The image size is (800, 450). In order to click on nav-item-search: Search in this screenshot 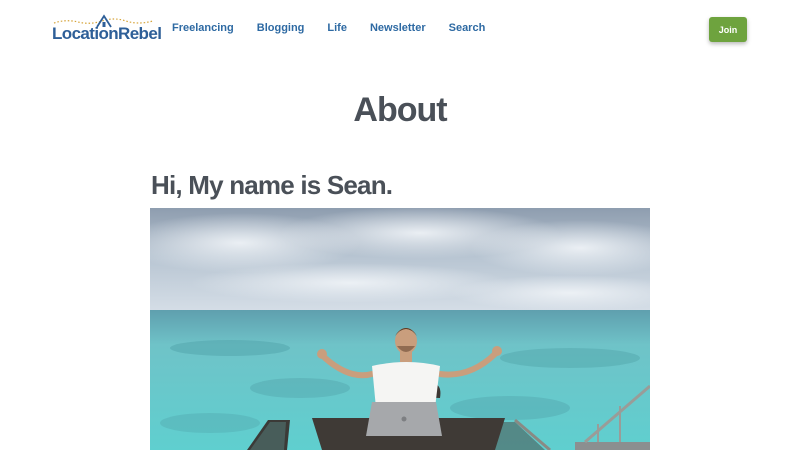, I will do `click(467, 28)`.